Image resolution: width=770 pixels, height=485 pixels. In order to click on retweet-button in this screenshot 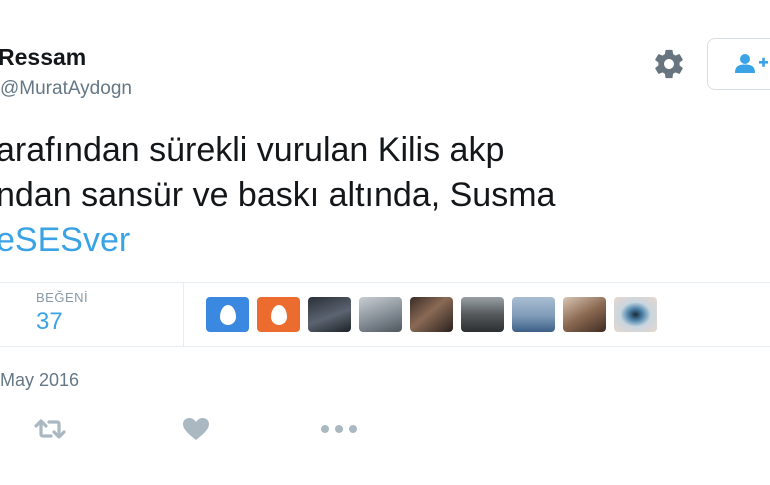, I will do `click(50, 429)`.